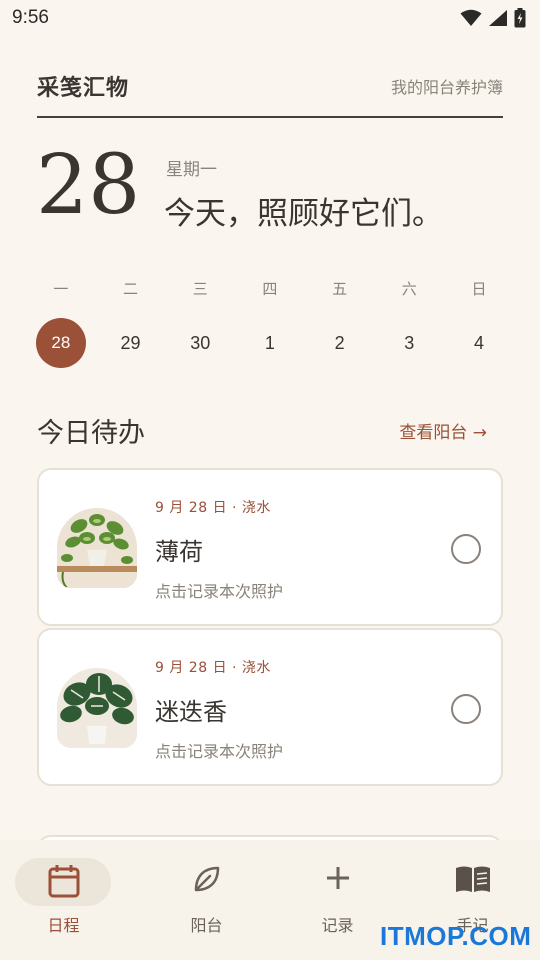 The height and width of the screenshot is (960, 540). I want to click on today-date-block: 28 星期一 今天，照顾好它们。, so click(271, 190).